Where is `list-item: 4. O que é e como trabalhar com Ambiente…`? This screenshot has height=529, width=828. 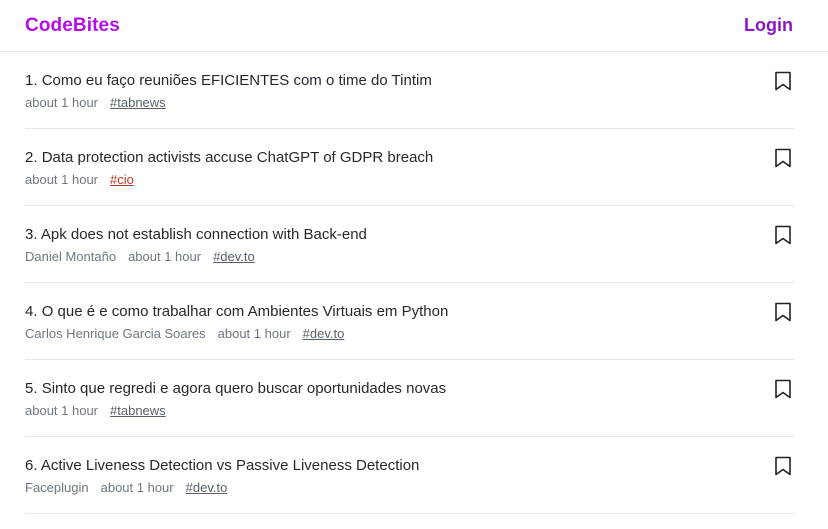 list-item: 4. O que é e como trabalhar com Ambiente… is located at coordinates (409, 321).